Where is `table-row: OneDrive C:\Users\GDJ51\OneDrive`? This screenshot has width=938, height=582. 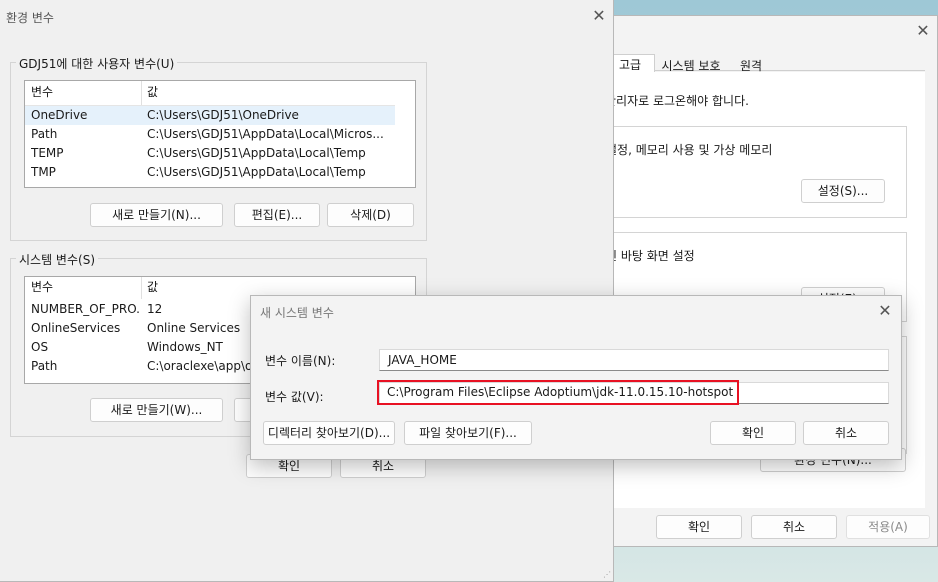 table-row: OneDrive C:\Users\GDJ51\OneDrive is located at coordinates (210, 115).